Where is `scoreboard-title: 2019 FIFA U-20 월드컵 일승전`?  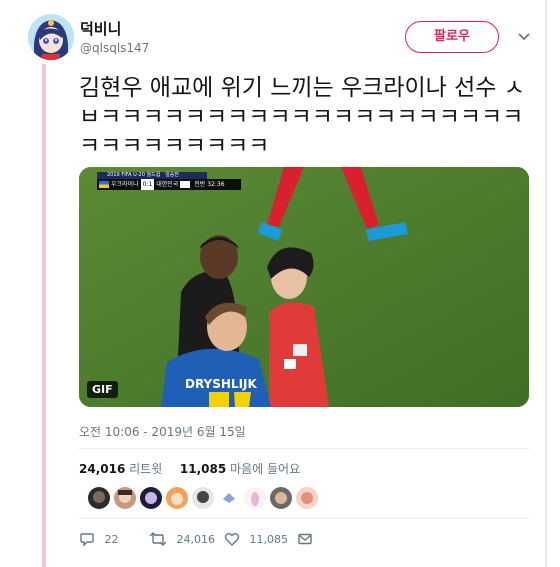 scoreboard-title: 2019 FIFA U-20 월드컵 일승전 is located at coordinates (152, 175).